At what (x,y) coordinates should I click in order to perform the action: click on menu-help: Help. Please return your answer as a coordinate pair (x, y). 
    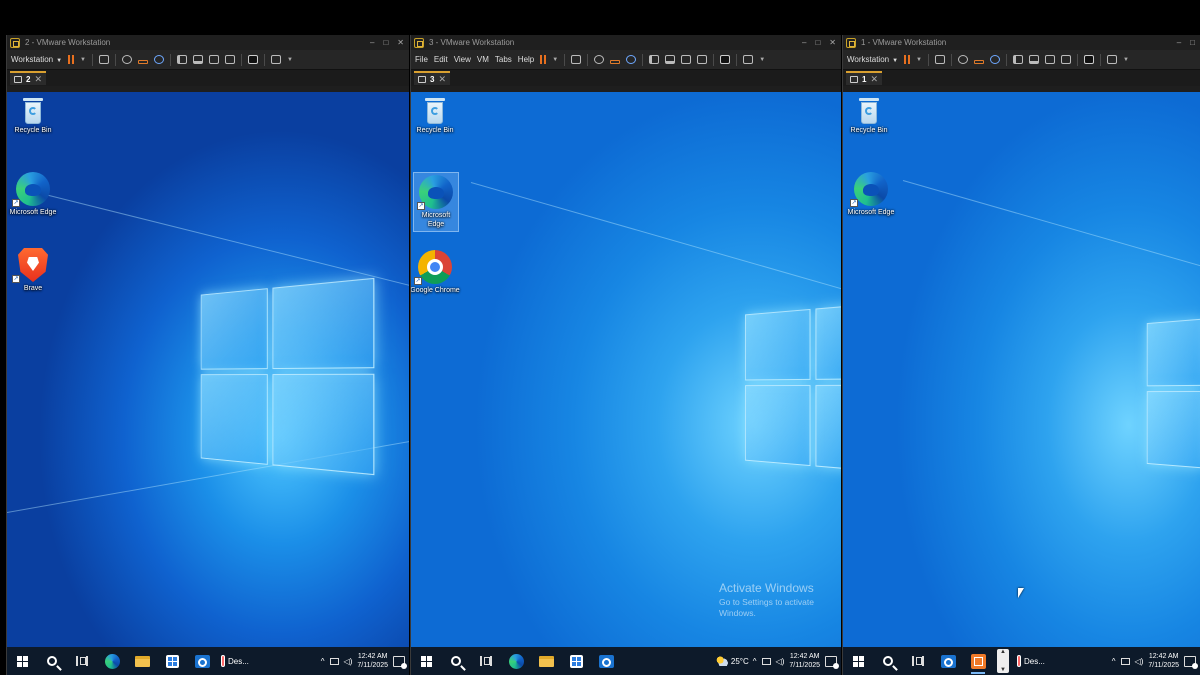
    Looking at the image, I should click on (526, 59).